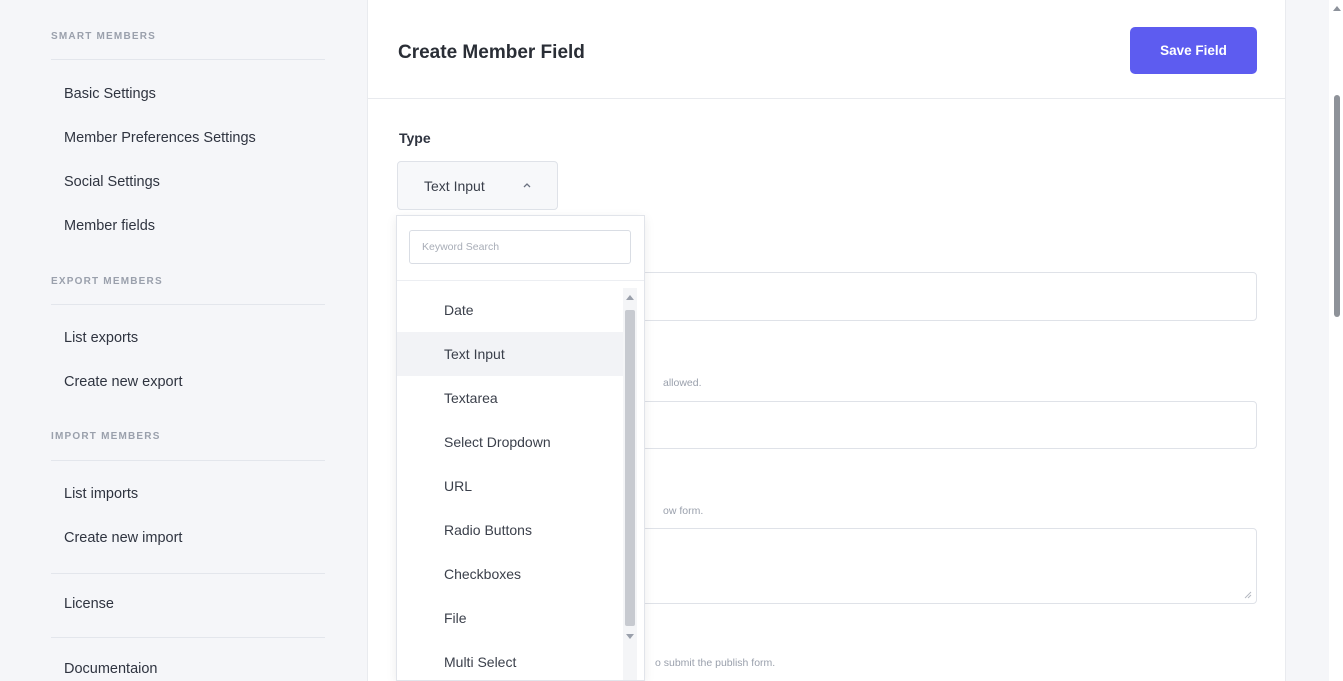 Image resolution: width=1343 pixels, height=681 pixels. What do you see at coordinates (826, 49) in the screenshot?
I see `panel-header: Create Member Field Save Field` at bounding box center [826, 49].